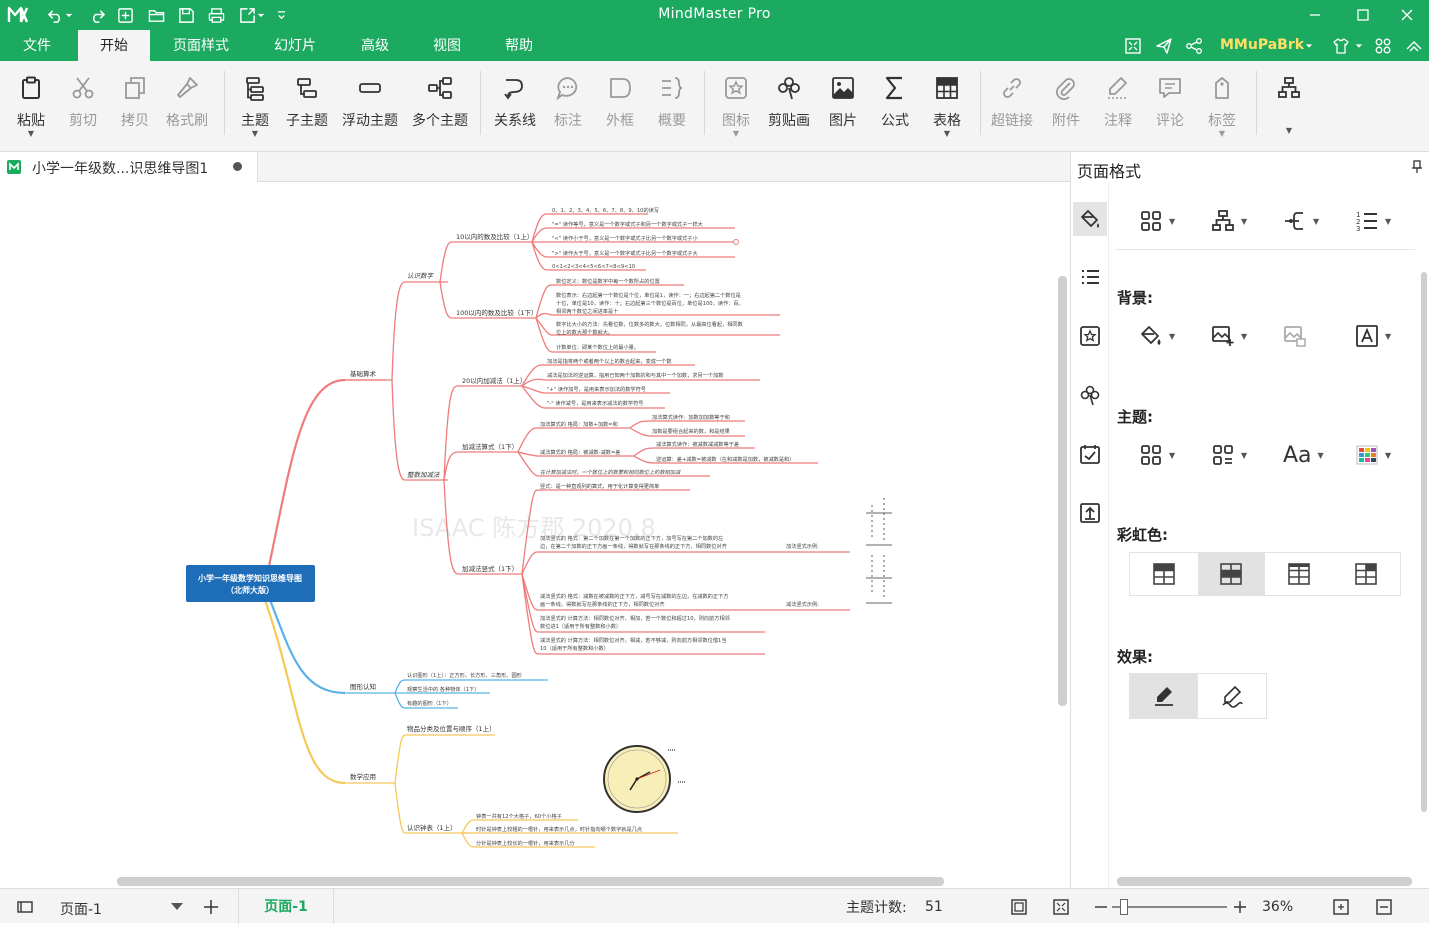 The height and width of the screenshot is (926, 1429). Describe the element at coordinates (1133, 46) in the screenshot. I see `fullscreen-icon` at that location.